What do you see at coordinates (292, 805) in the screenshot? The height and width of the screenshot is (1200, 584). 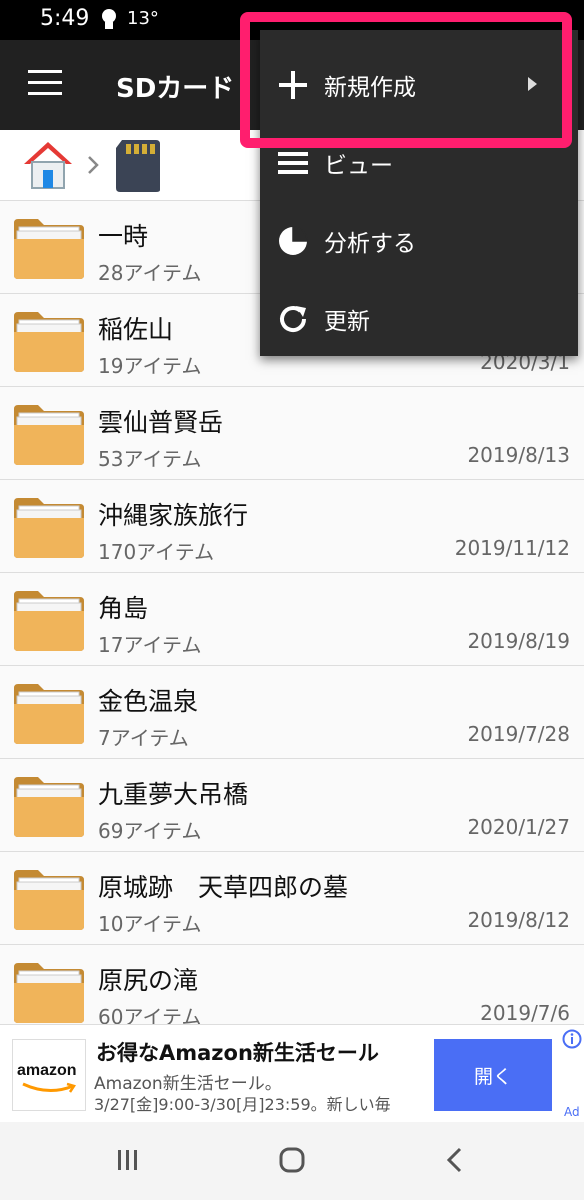 I see `list-item: 九重夢大吊橋 69アイテム 2020/1/27` at bounding box center [292, 805].